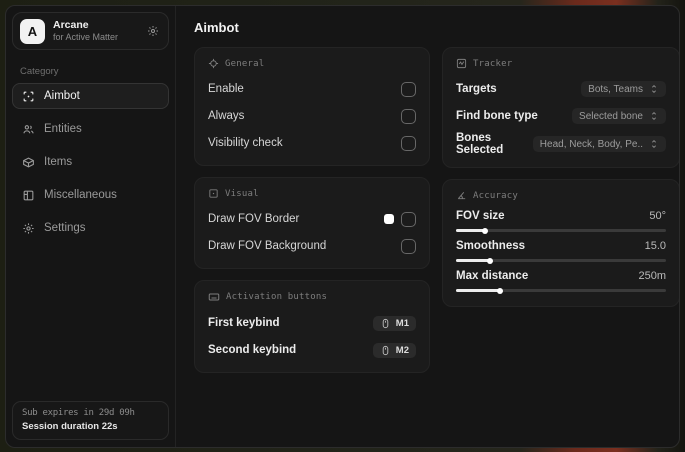 The height and width of the screenshot is (452, 685). Describe the element at coordinates (394, 323) in the screenshot. I see `first-keybind-button: M1` at that location.